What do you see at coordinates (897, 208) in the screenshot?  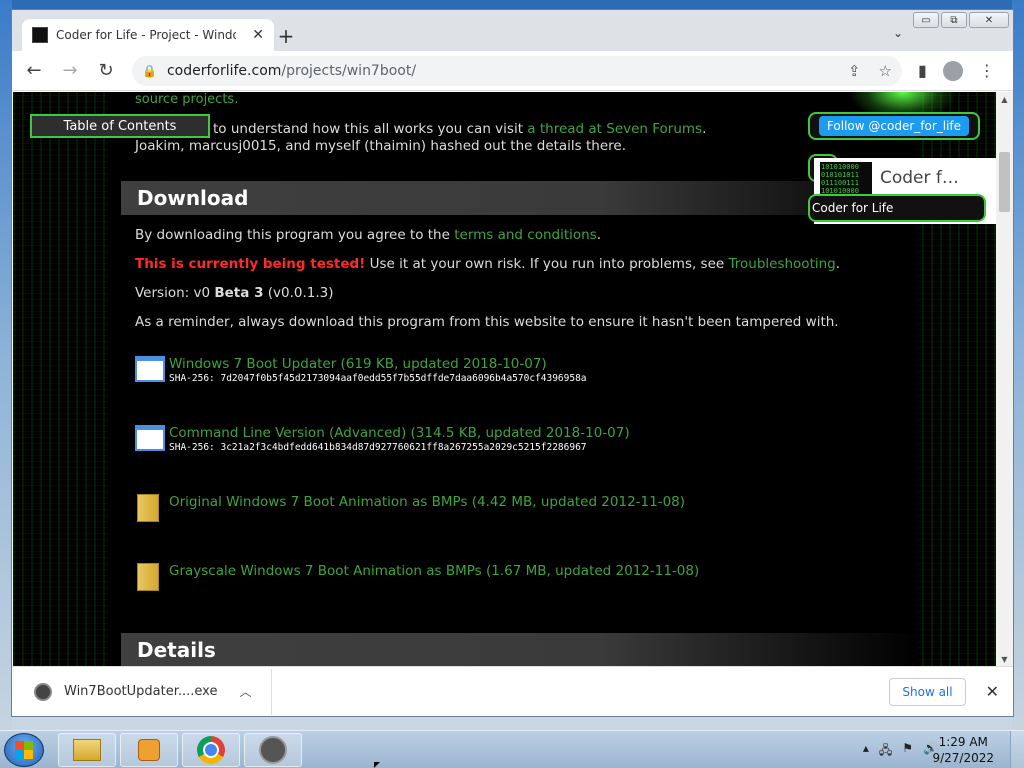 I see `card-label-box: Coder for Life` at bounding box center [897, 208].